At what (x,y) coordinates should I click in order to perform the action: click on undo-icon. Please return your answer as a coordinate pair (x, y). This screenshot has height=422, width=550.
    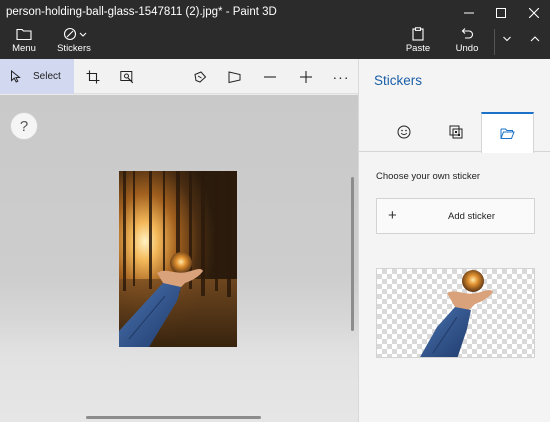
    Looking at the image, I should click on (467, 33).